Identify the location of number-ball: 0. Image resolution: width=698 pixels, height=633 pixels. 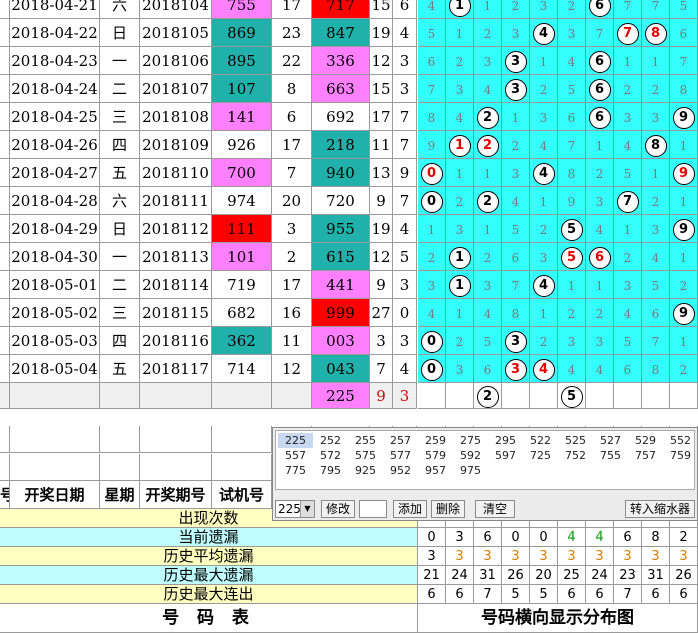
(431, 341).